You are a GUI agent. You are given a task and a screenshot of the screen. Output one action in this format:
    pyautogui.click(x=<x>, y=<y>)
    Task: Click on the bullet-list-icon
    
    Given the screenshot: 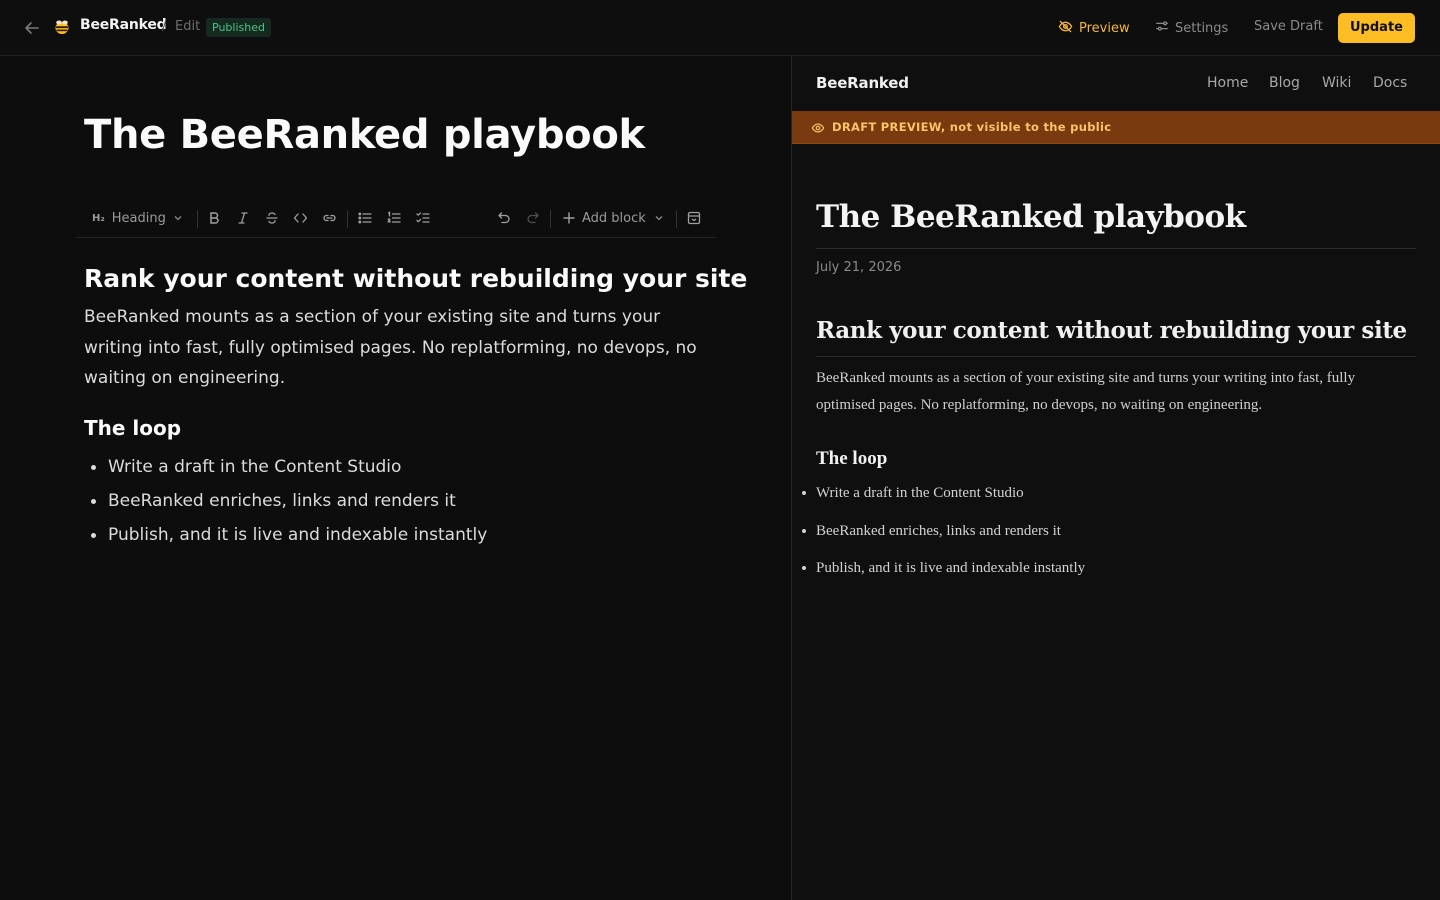 What is the action you would take?
    pyautogui.click(x=365, y=218)
    